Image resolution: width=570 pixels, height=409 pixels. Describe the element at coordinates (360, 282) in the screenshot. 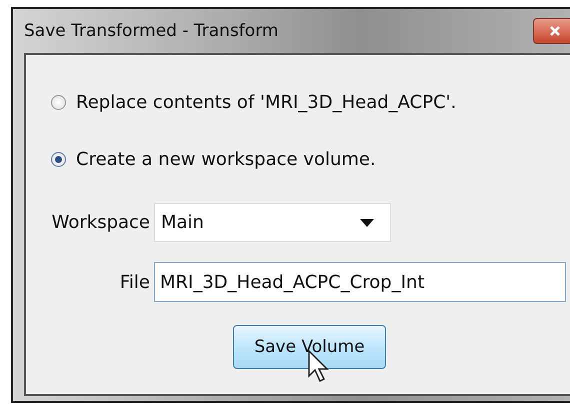

I see `file-name-field: MRI_3D_Head_ACPC_Crop_Int` at that location.